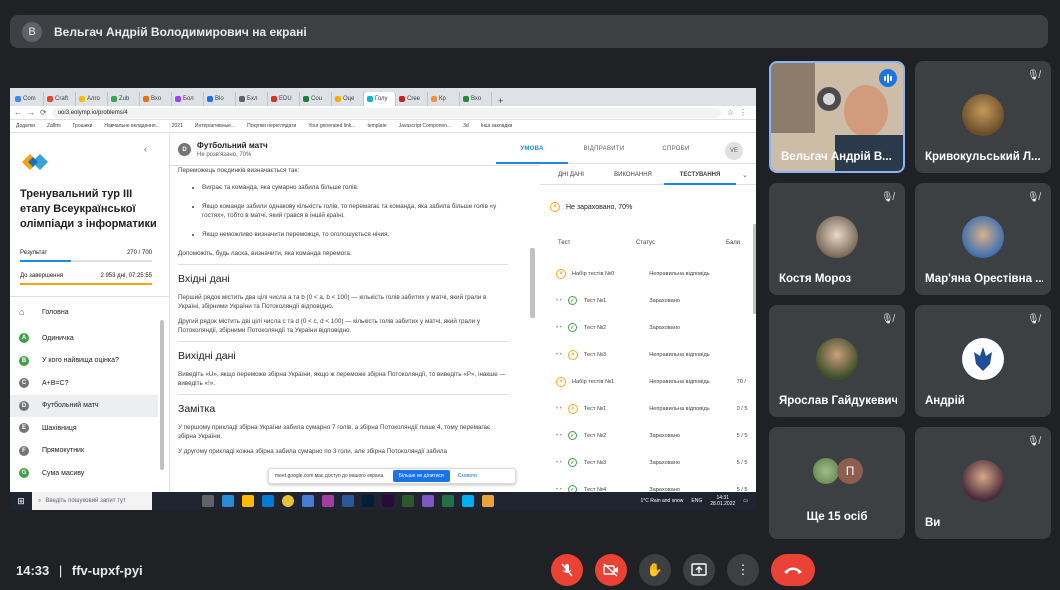 The height and width of the screenshot is (590, 1060). What do you see at coordinates (633, 175) in the screenshot?
I see `subtab-execution: ВИКОНАННЯ` at bounding box center [633, 175].